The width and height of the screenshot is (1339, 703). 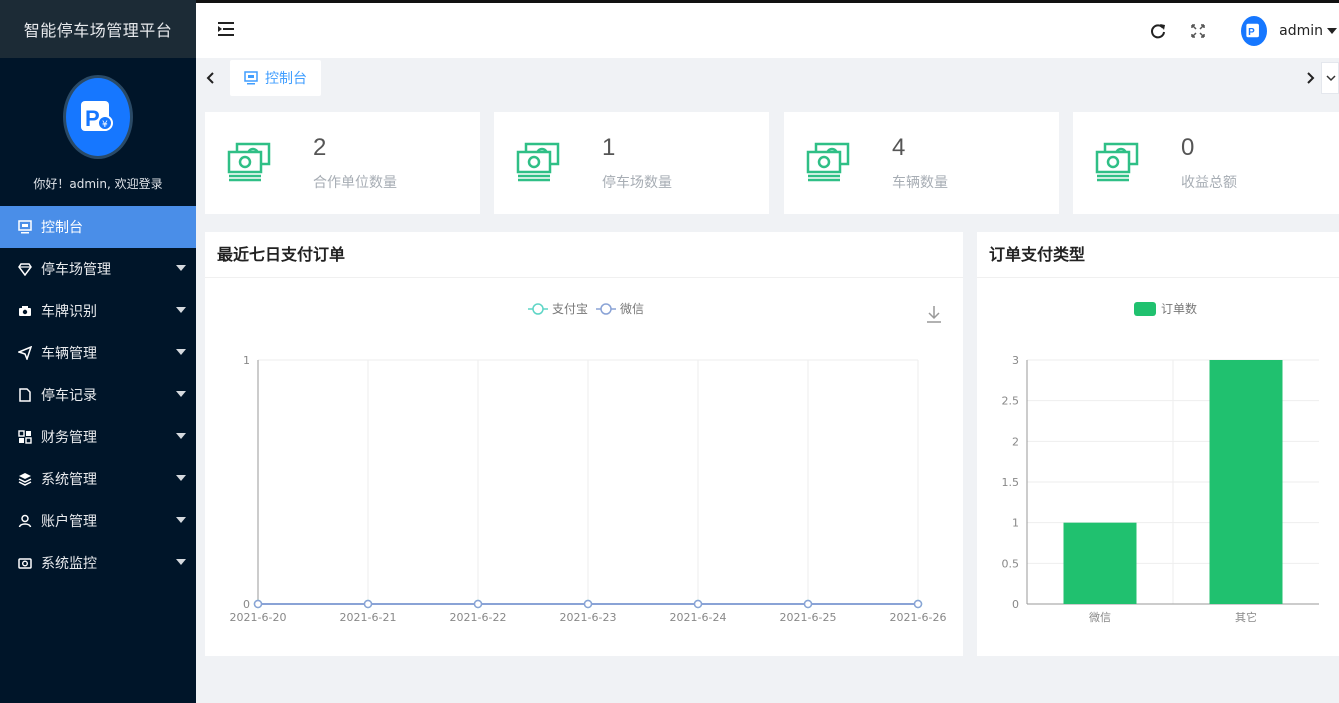 What do you see at coordinates (25, 479) in the screenshot?
I see `layers-icon` at bounding box center [25, 479].